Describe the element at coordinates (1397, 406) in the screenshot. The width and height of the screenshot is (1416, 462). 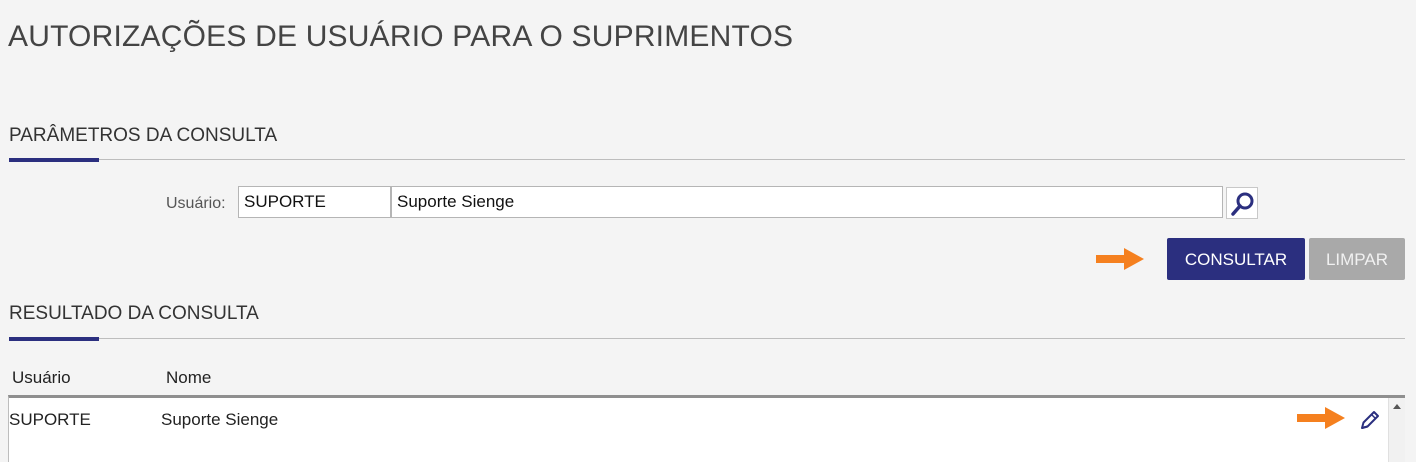
I see `scroll-up-arrow-icon` at that location.